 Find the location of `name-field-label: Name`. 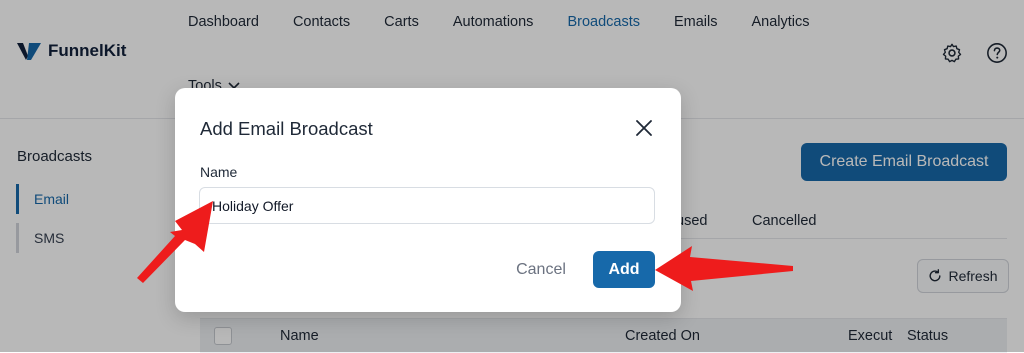

name-field-label: Name is located at coordinates (219, 172).